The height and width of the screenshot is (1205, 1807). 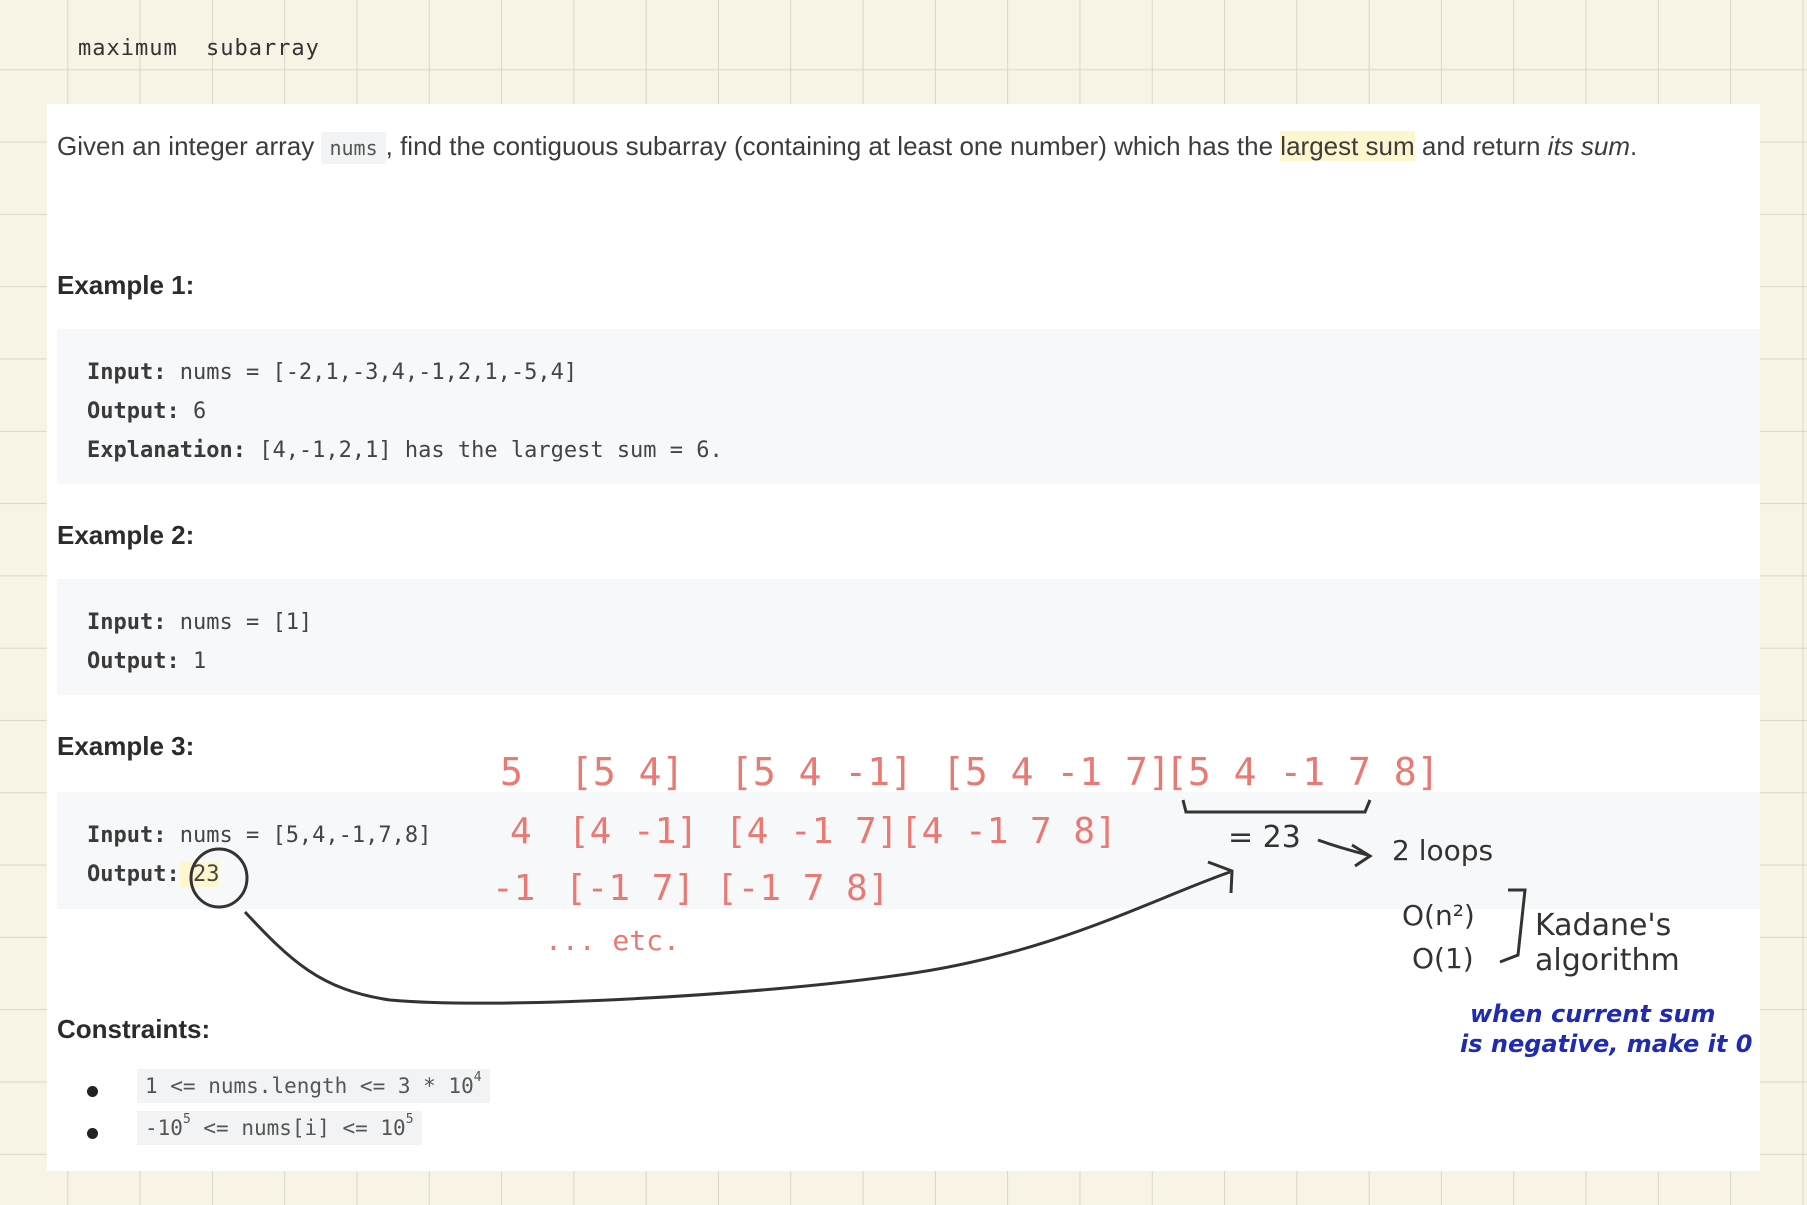 I want to click on desc-text: ., so click(x=1634, y=146).